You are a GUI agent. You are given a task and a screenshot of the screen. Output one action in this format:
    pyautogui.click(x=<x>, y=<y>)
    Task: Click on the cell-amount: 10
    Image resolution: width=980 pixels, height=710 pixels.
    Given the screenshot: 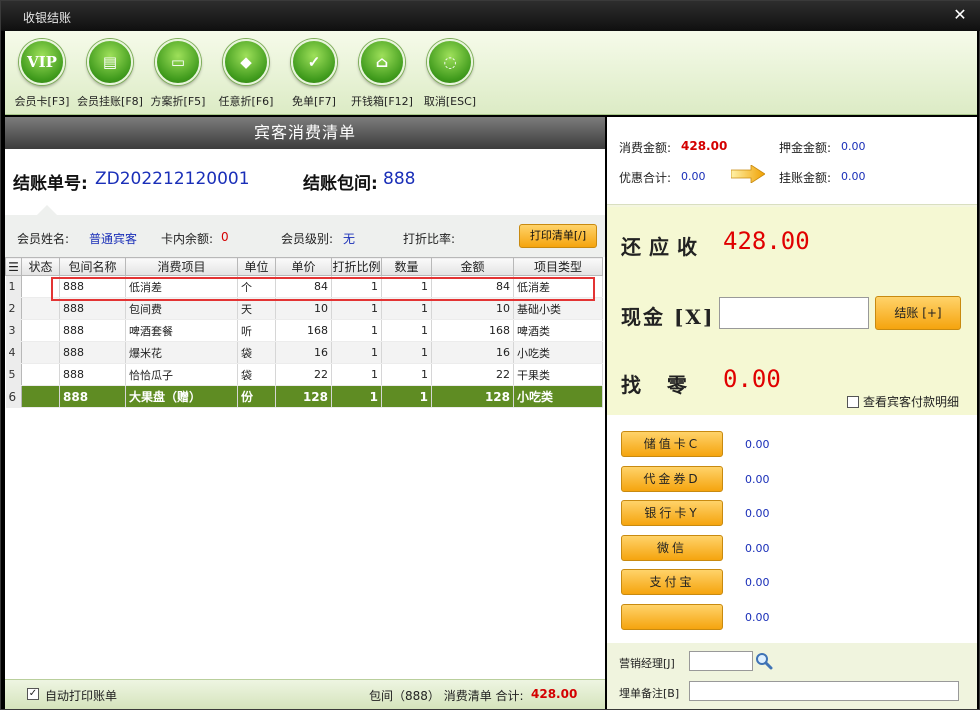 What is the action you would take?
    pyautogui.click(x=472, y=308)
    